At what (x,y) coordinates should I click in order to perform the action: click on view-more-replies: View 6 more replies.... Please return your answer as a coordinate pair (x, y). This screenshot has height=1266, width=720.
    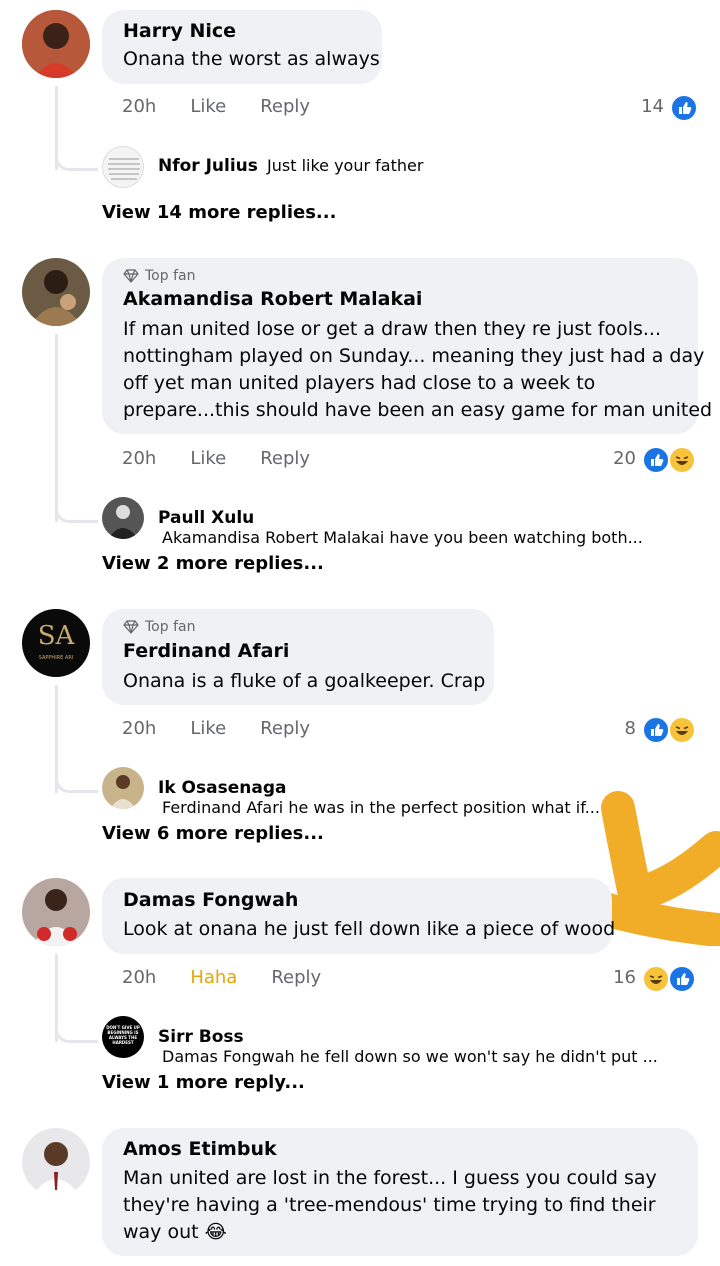
    Looking at the image, I should click on (213, 833).